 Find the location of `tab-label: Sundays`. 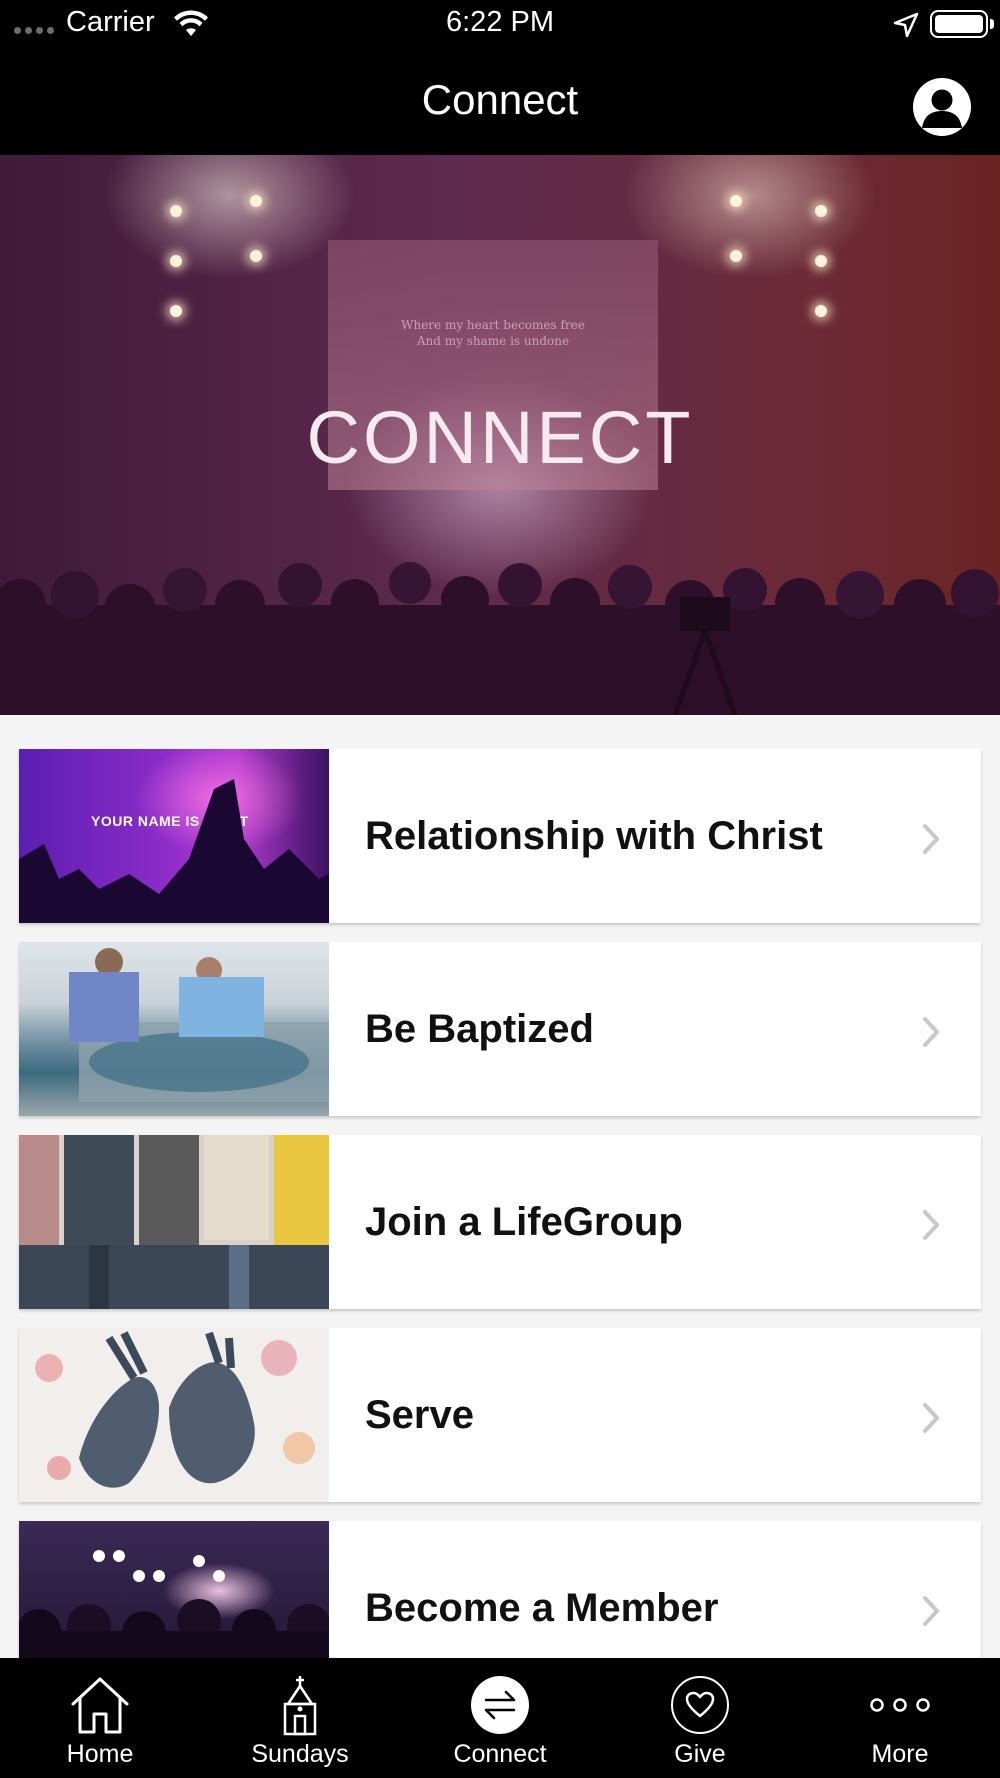

tab-label: Sundays is located at coordinates (300, 1754).